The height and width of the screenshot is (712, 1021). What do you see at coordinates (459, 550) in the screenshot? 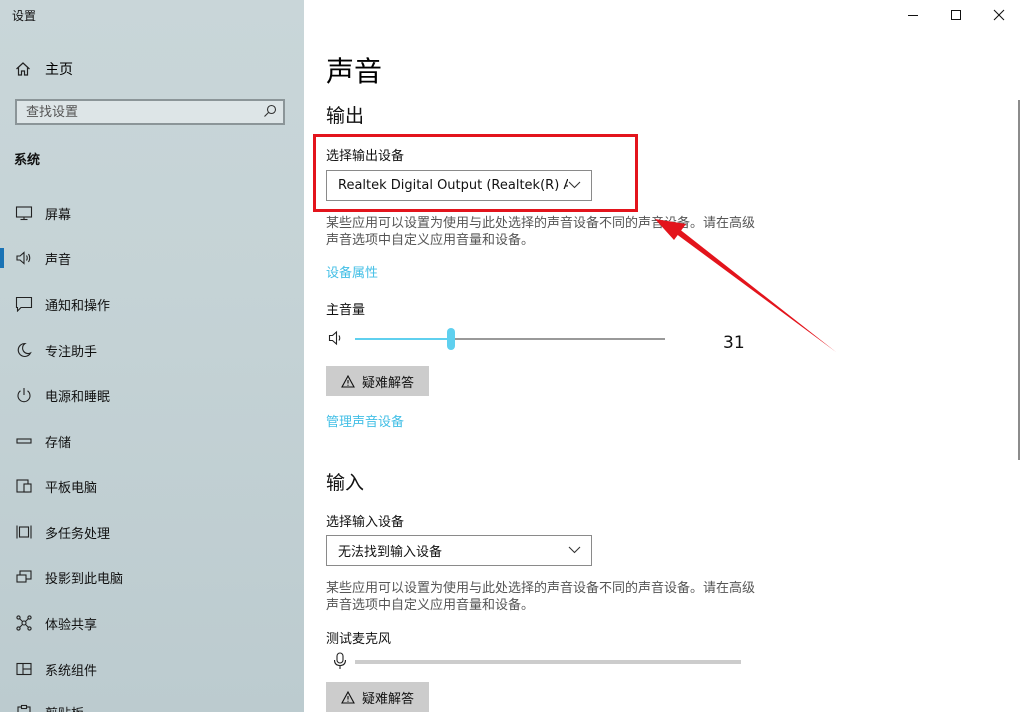
I see `input-device-select: 无法找到输入设备` at bounding box center [459, 550].